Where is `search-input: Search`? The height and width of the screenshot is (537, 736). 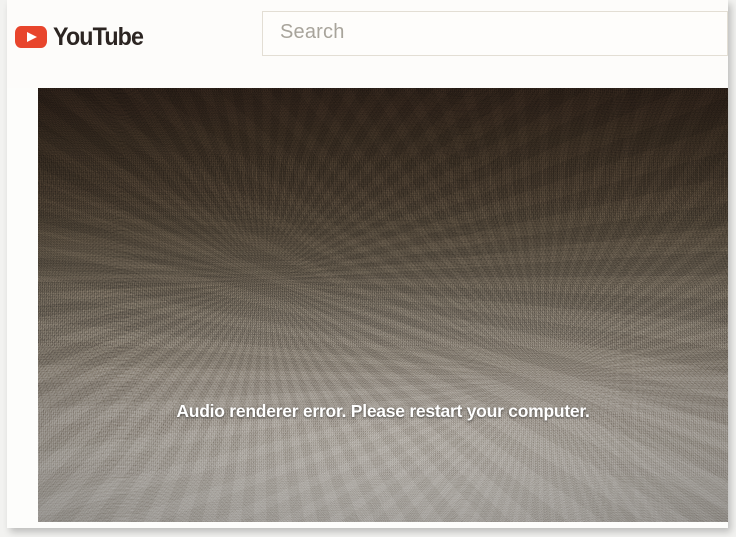 search-input: Search is located at coordinates (312, 32).